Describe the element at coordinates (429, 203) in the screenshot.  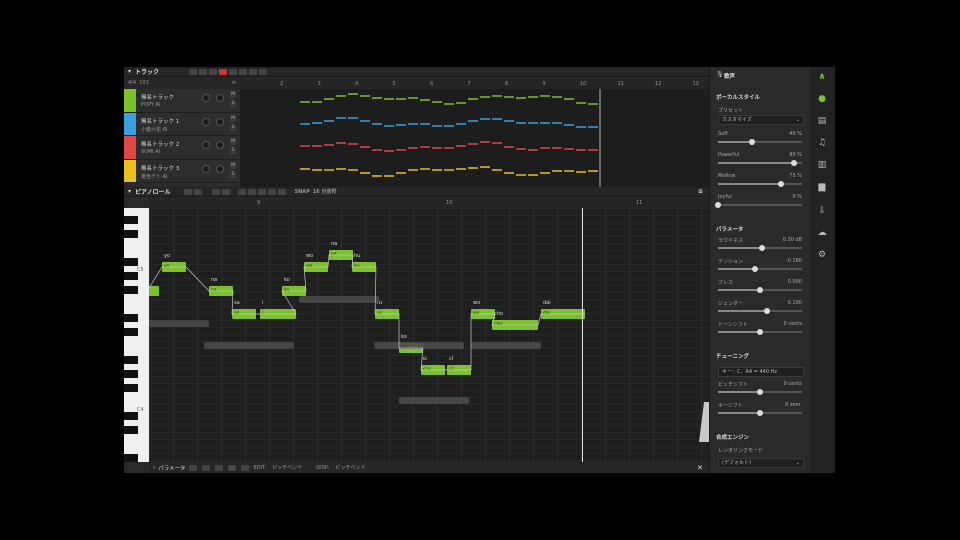
I see `pianoroll-ruler: 9 10 11` at that location.